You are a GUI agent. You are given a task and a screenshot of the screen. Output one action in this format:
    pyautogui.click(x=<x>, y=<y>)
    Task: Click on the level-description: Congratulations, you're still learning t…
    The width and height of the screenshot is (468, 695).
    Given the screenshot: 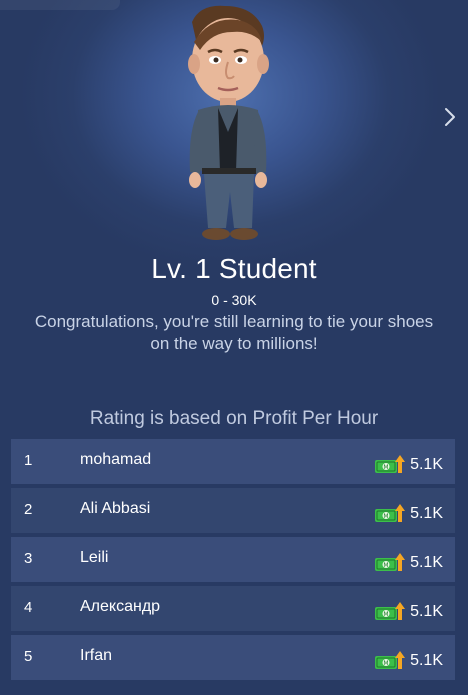 What is the action you would take?
    pyautogui.click(x=234, y=332)
    